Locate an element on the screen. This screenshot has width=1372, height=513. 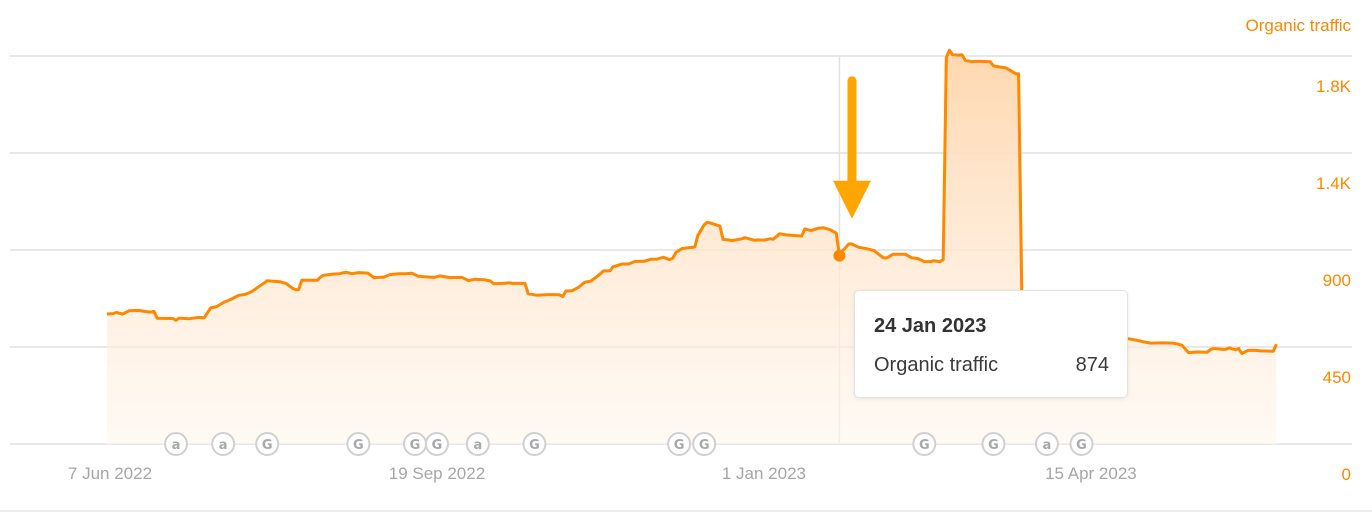
y-axis-labels: 0 450 900 1.4K 1.8K is located at coordinates (1334, 280).